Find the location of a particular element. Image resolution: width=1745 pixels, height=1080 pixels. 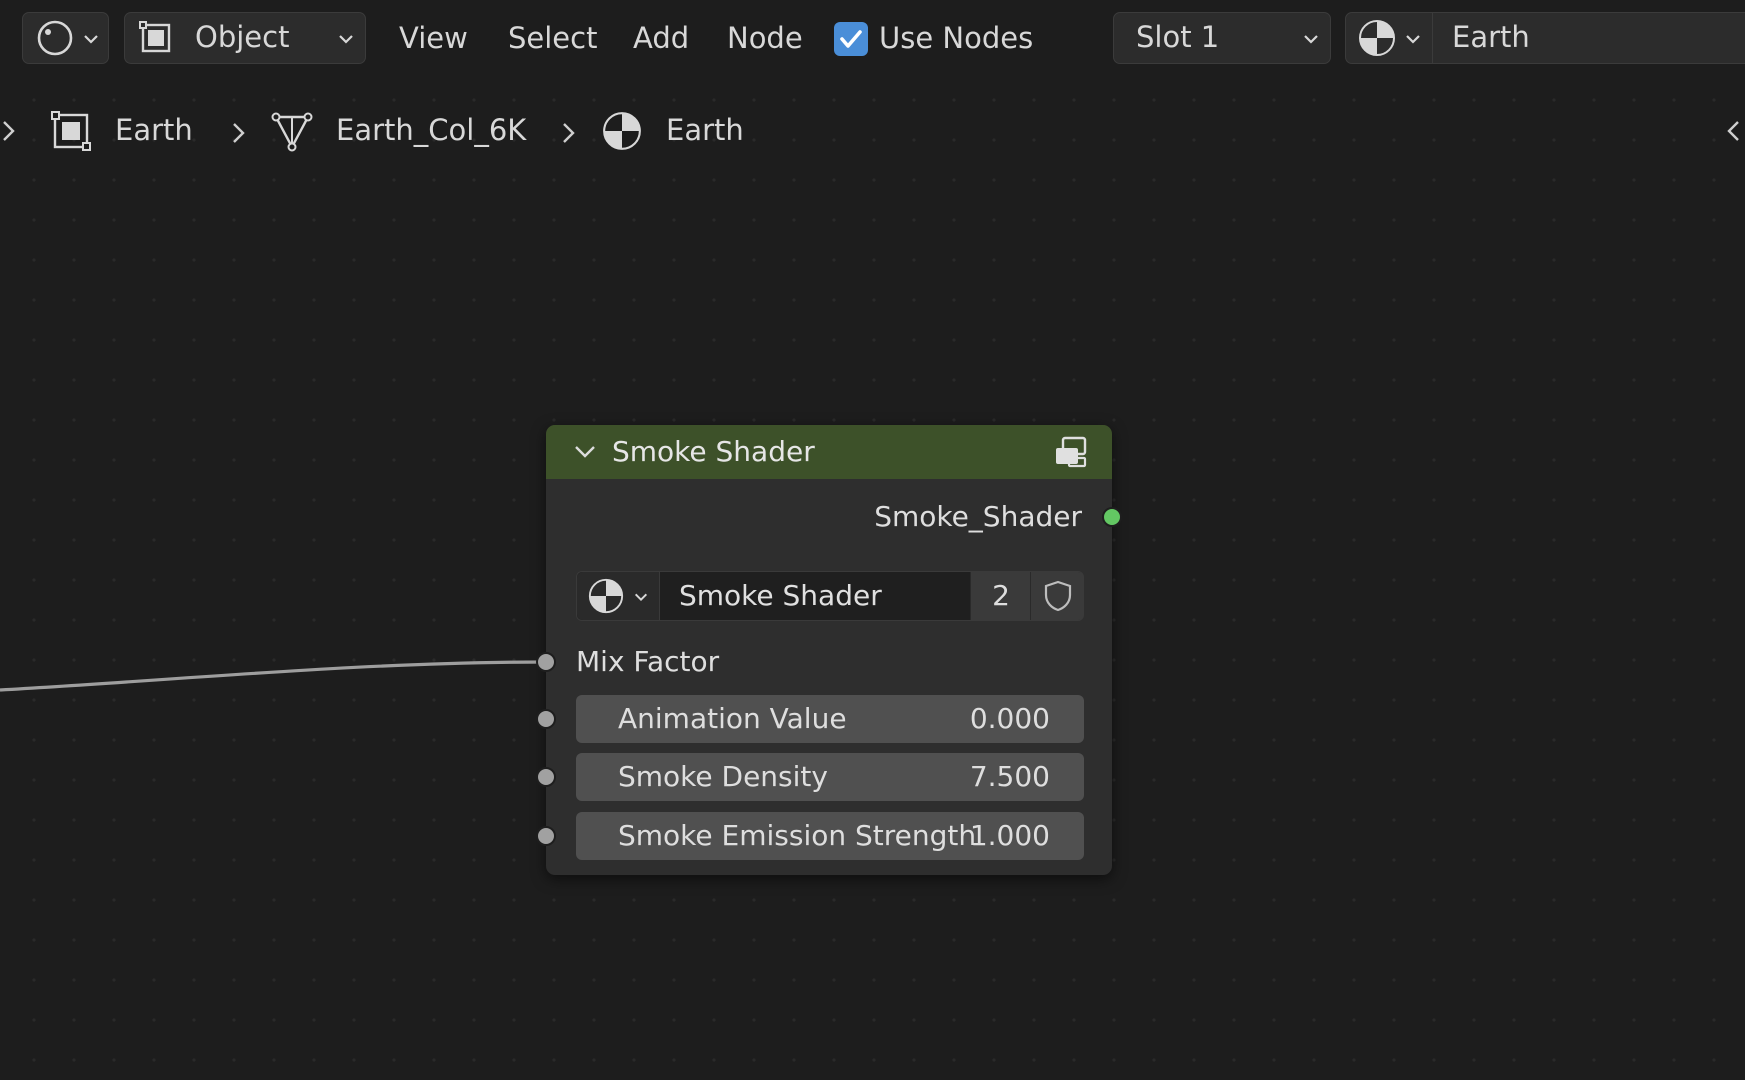

fake-user-button is located at coordinates (1057, 596).